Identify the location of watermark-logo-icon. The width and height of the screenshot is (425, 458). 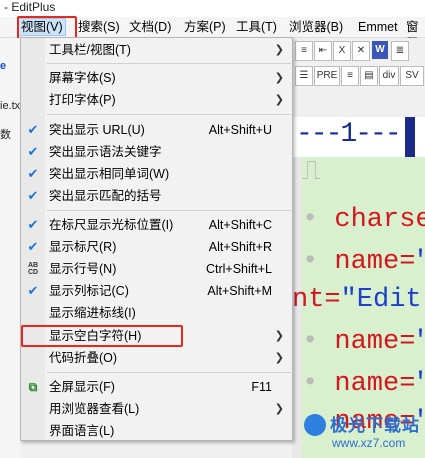
(315, 425).